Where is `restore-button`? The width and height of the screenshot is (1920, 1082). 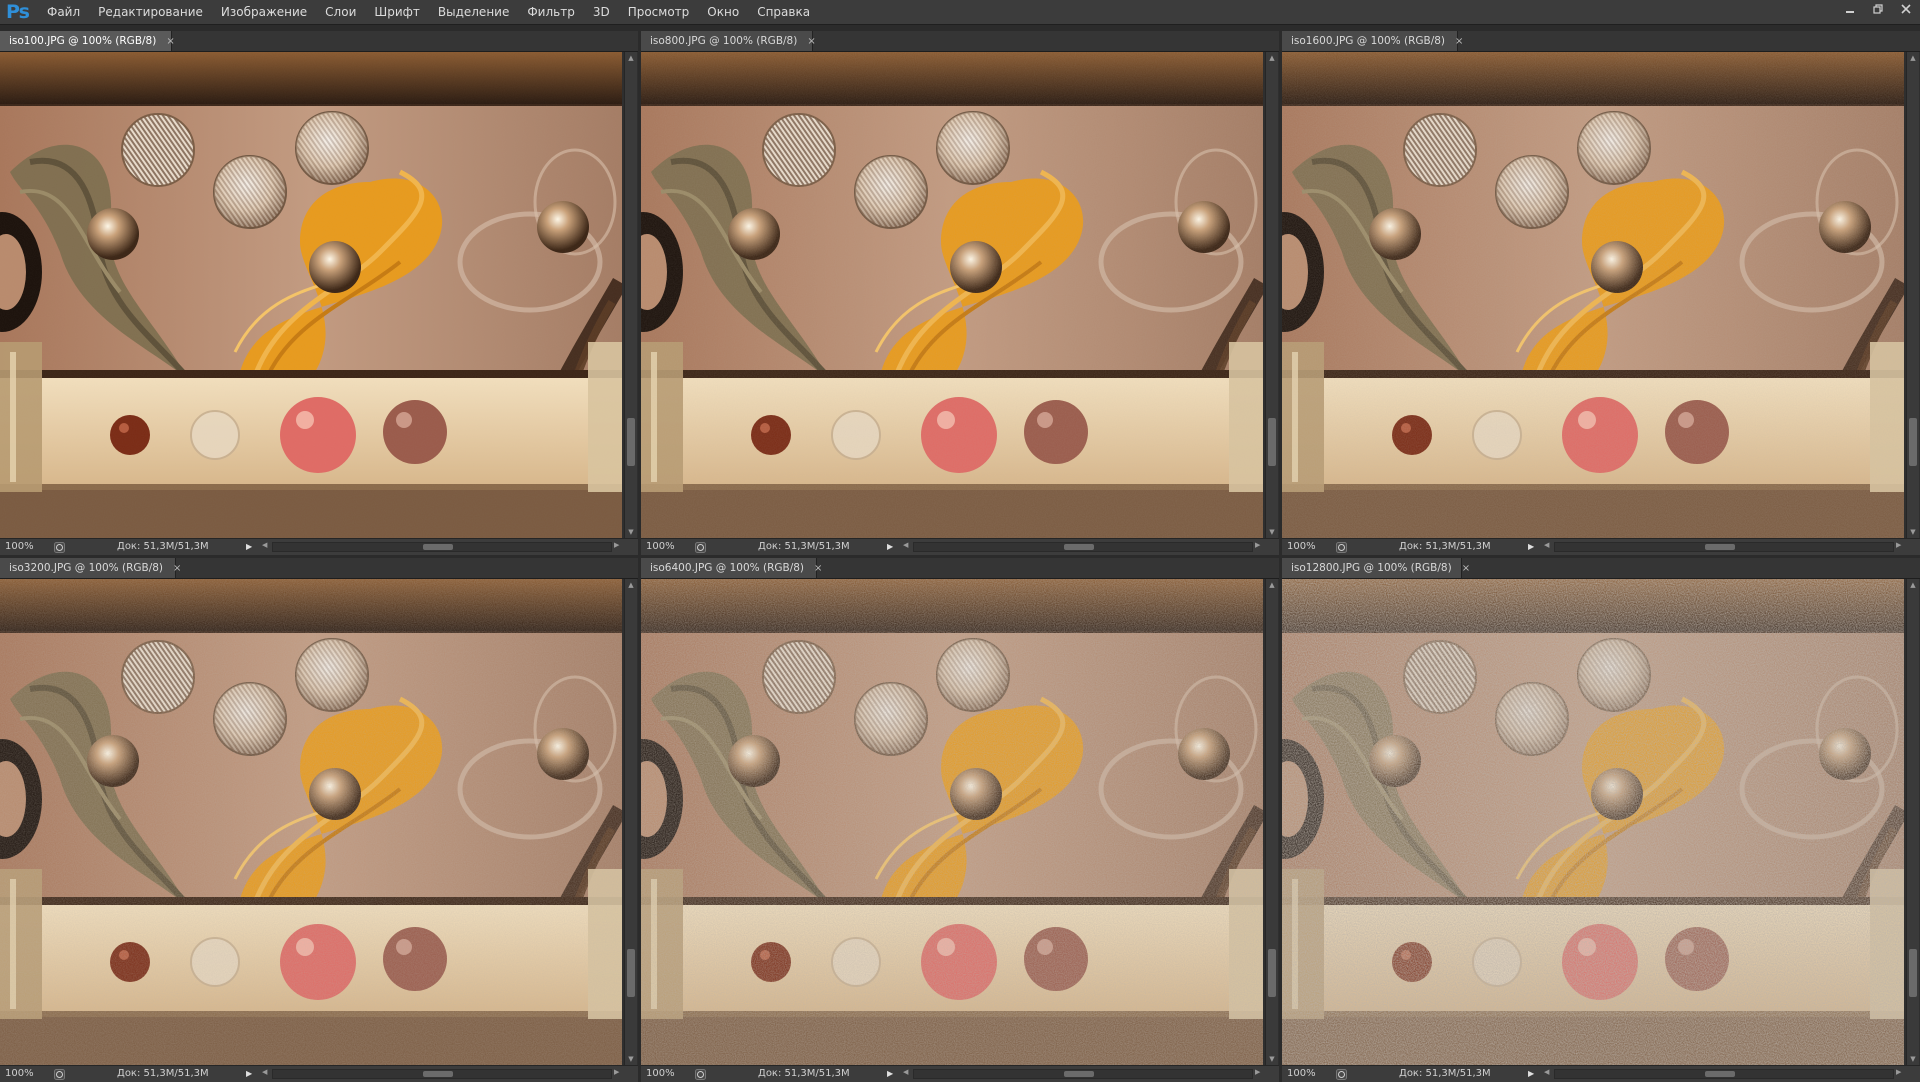 restore-button is located at coordinates (1878, 9).